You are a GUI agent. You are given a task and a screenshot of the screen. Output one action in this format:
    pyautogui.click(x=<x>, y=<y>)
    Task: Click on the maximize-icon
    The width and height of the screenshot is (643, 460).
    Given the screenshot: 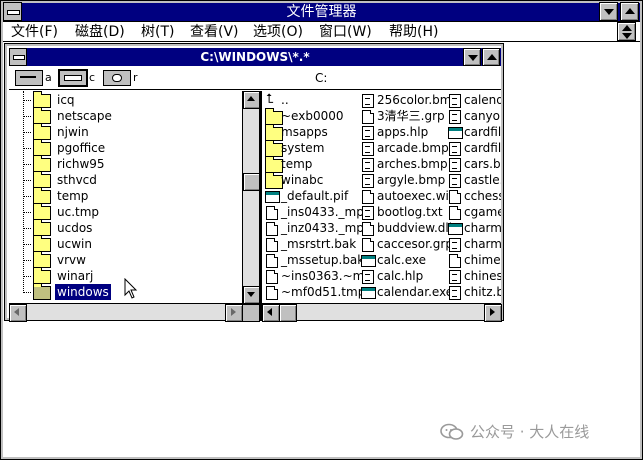 What is the action you would take?
    pyautogui.click(x=630, y=11)
    